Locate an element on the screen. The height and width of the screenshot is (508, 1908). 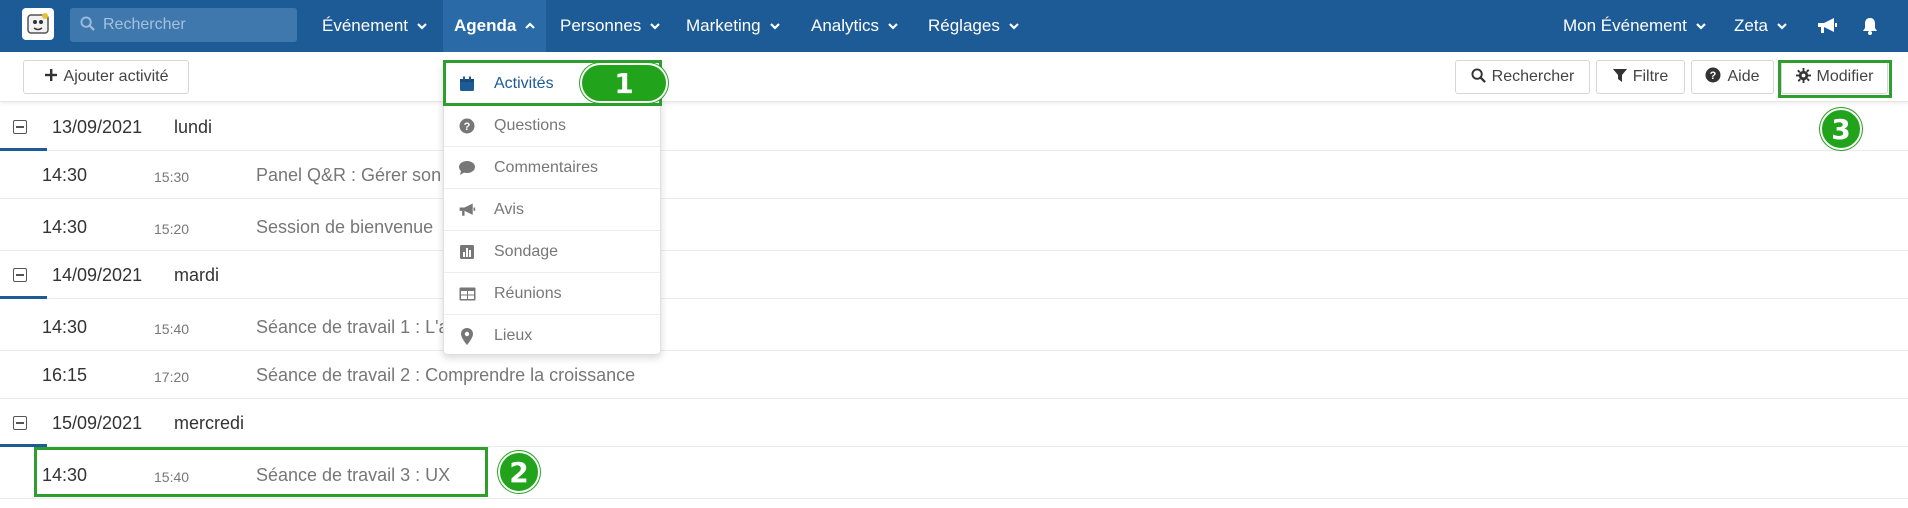
menu-item-questions: ? Questions is located at coordinates (552, 126).